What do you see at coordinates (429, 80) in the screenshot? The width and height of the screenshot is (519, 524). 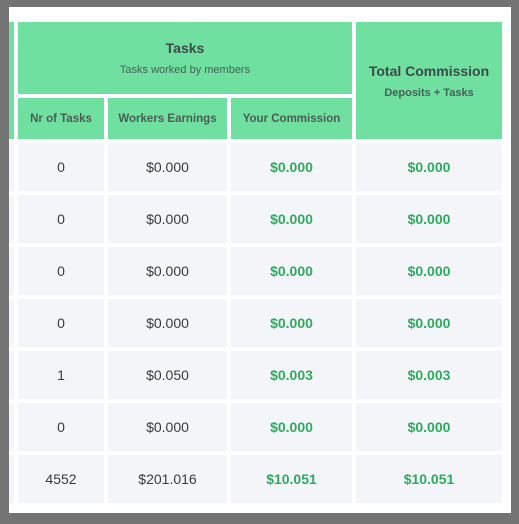 I see `total-commission-header: Total Commission Deposits + Tasks` at bounding box center [429, 80].